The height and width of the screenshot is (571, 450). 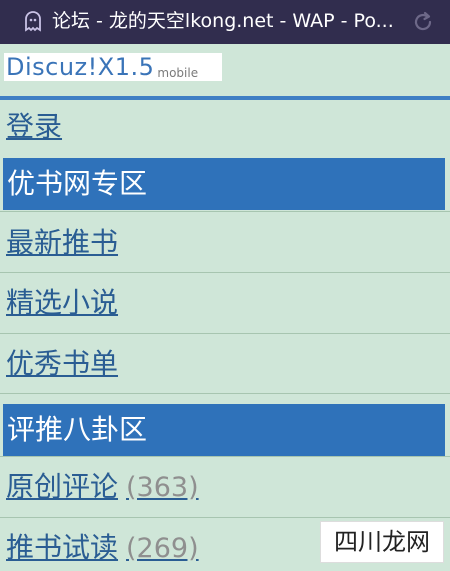 I want to click on ghost-icon, so click(x=33, y=21).